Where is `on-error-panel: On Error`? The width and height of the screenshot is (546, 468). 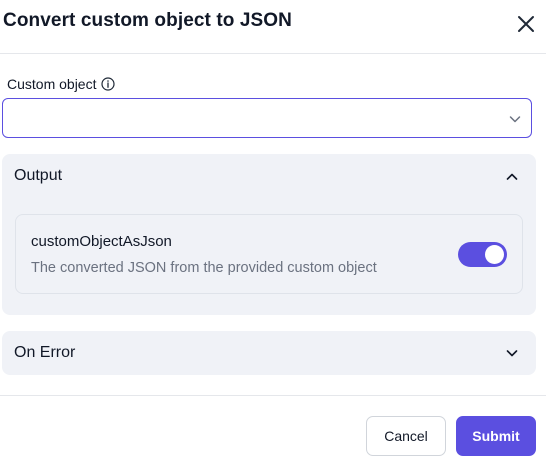 on-error-panel: On Error is located at coordinates (269, 353).